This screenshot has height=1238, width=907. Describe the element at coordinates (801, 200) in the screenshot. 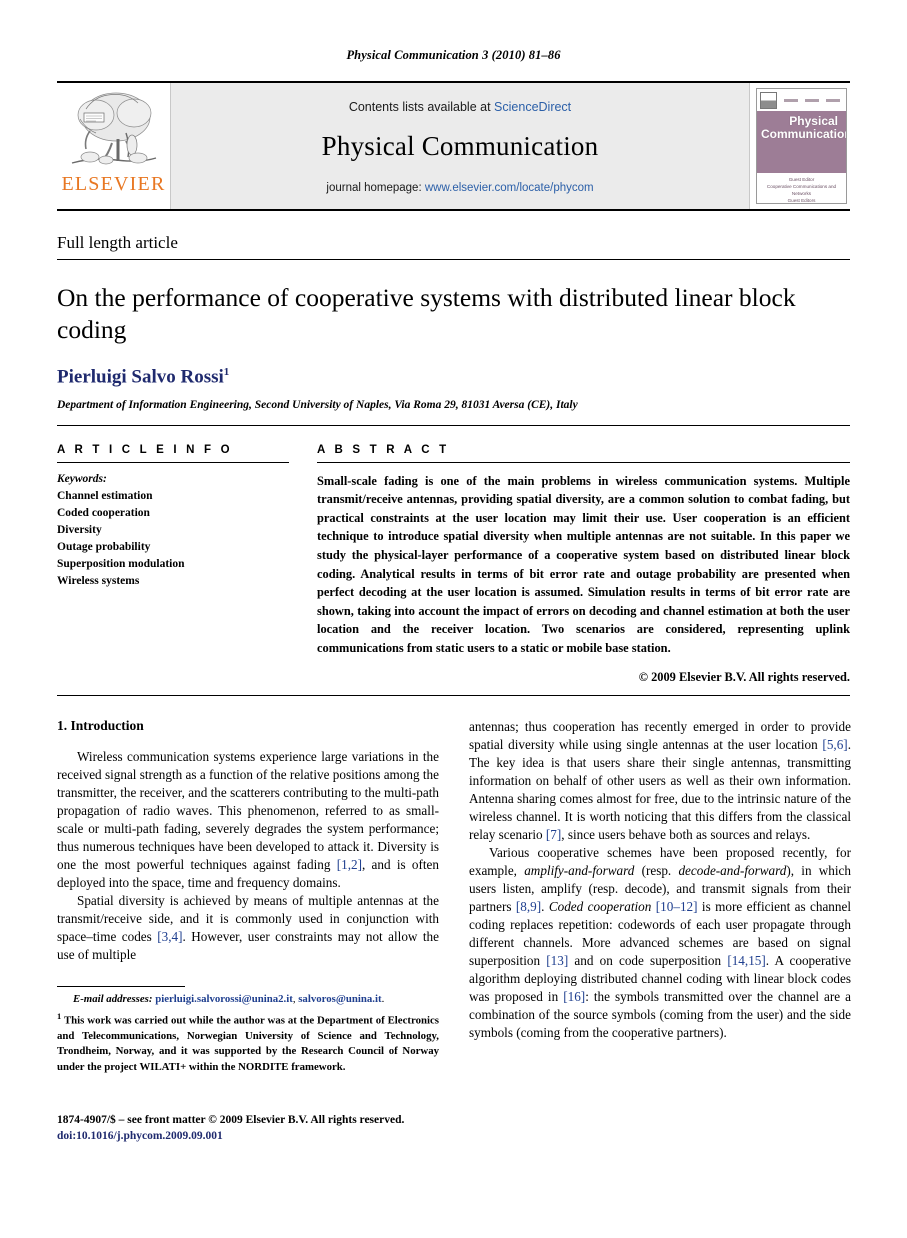

I see `cover-sub-line3: Guest Editors` at that location.